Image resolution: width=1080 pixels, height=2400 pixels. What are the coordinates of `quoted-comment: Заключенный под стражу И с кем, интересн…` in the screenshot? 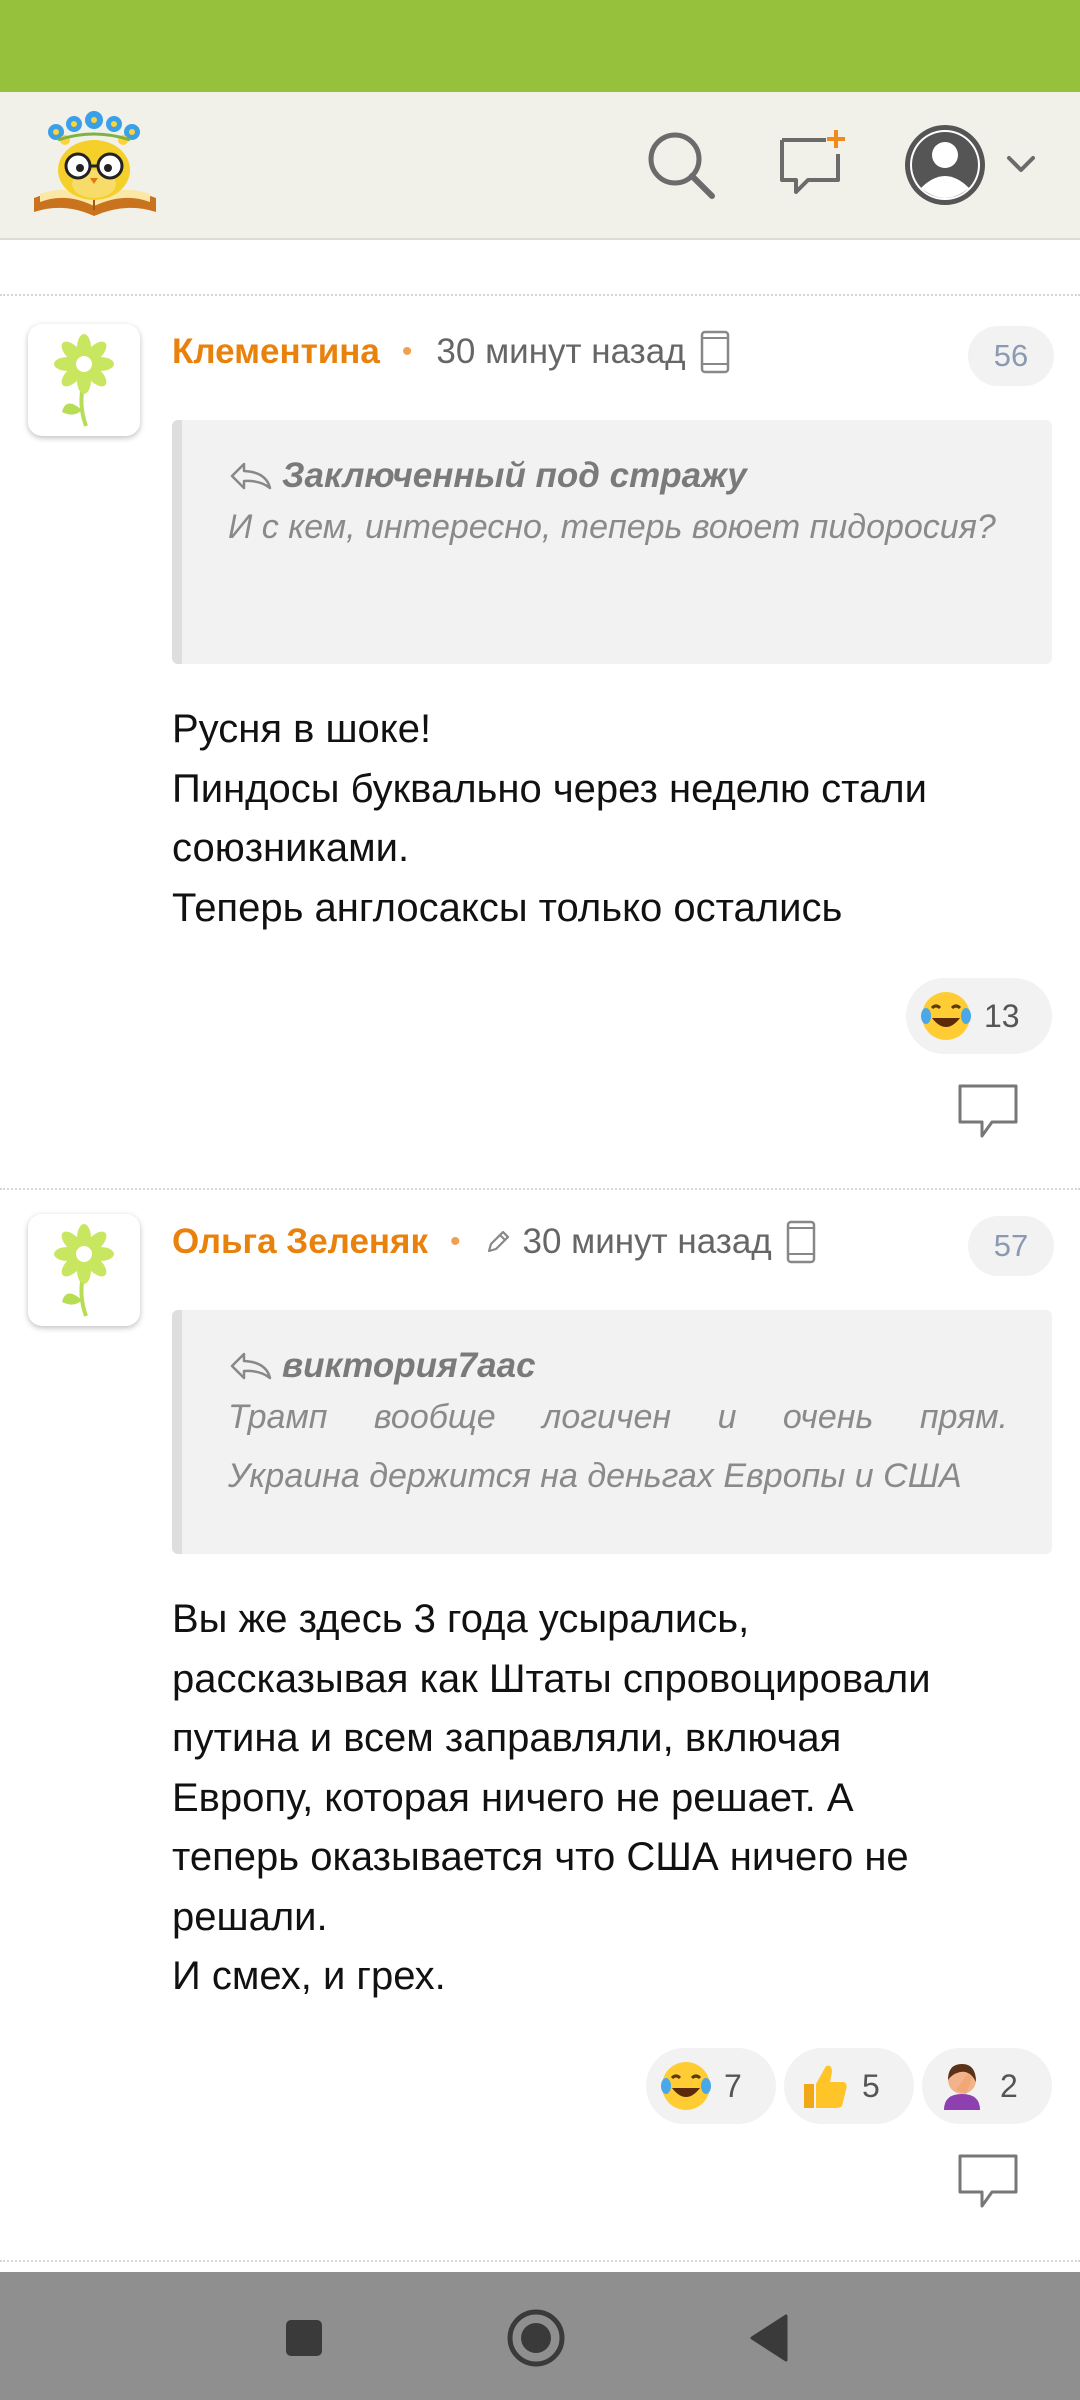 It's located at (612, 542).